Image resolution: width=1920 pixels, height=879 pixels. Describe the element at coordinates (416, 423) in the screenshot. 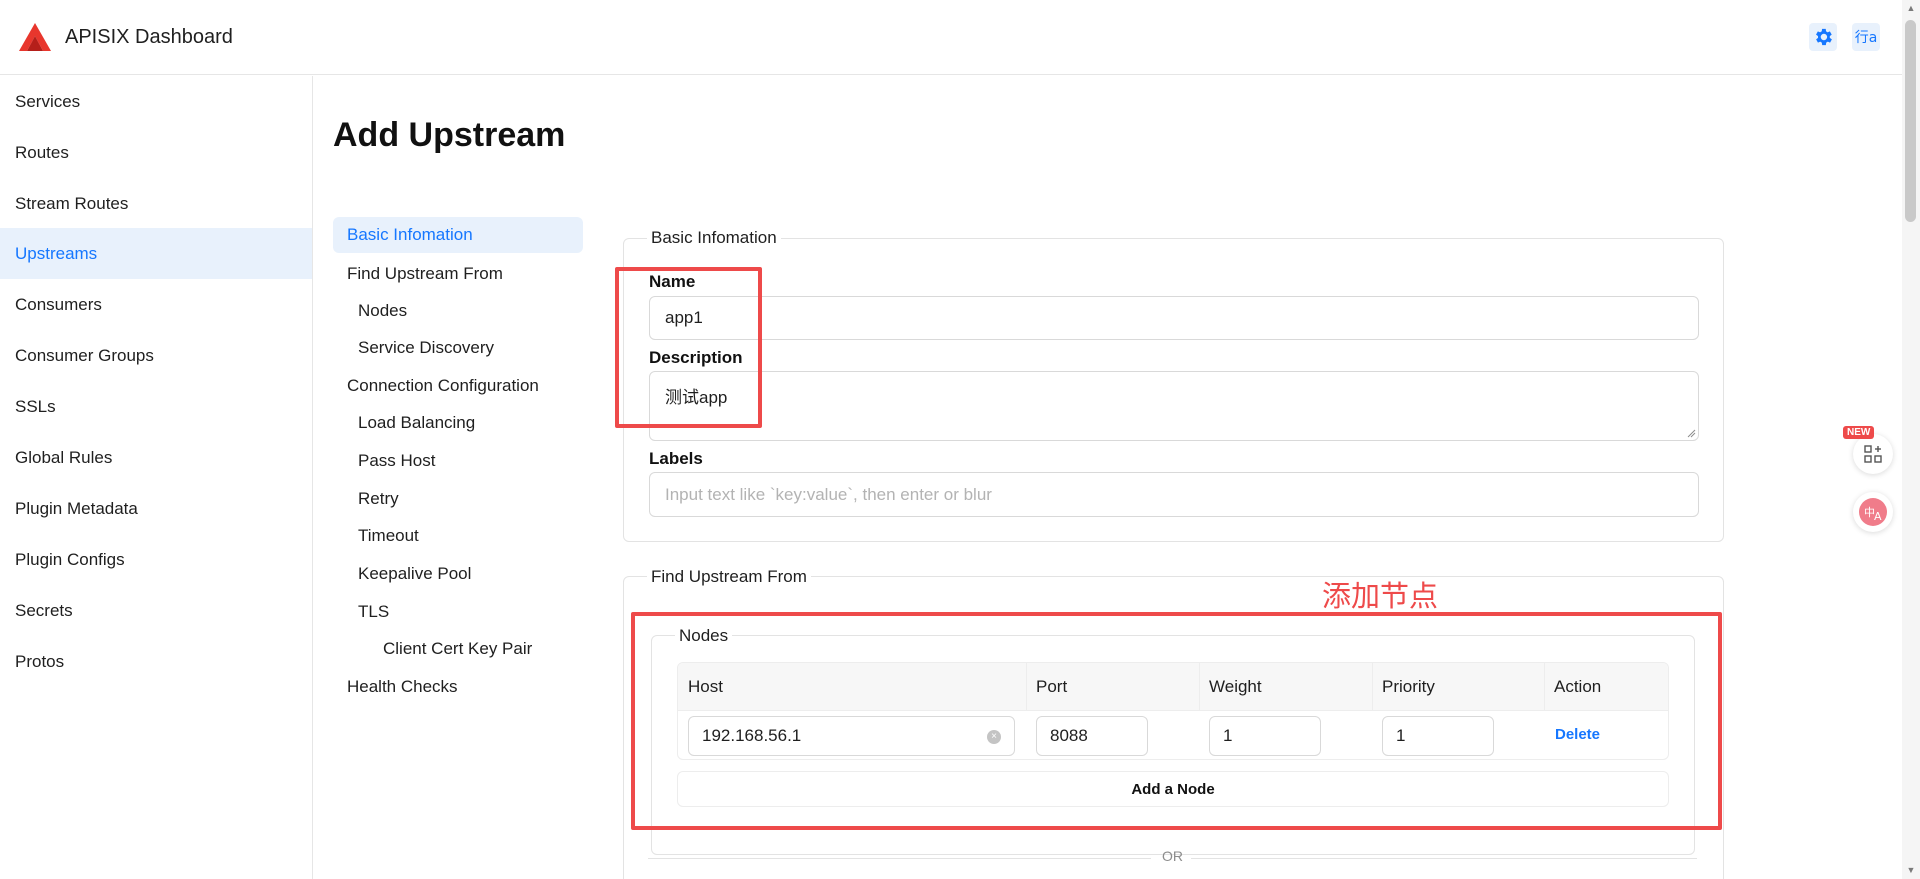

I see `anchor-load-balancing: Load Balancing` at that location.